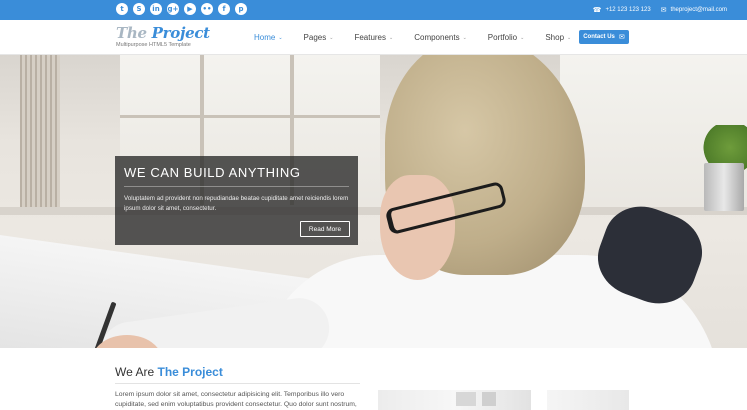 The width and height of the screenshot is (747, 410). What do you see at coordinates (181, 9) in the screenshot?
I see `social-links: t Sin g+ ▶ •• f p` at bounding box center [181, 9].